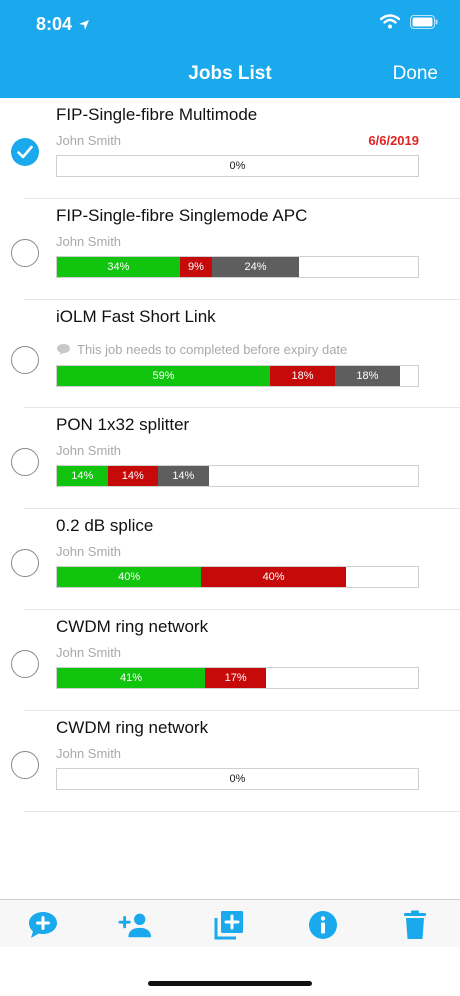 The width and height of the screenshot is (460, 996). I want to click on trash-icon, so click(415, 924).